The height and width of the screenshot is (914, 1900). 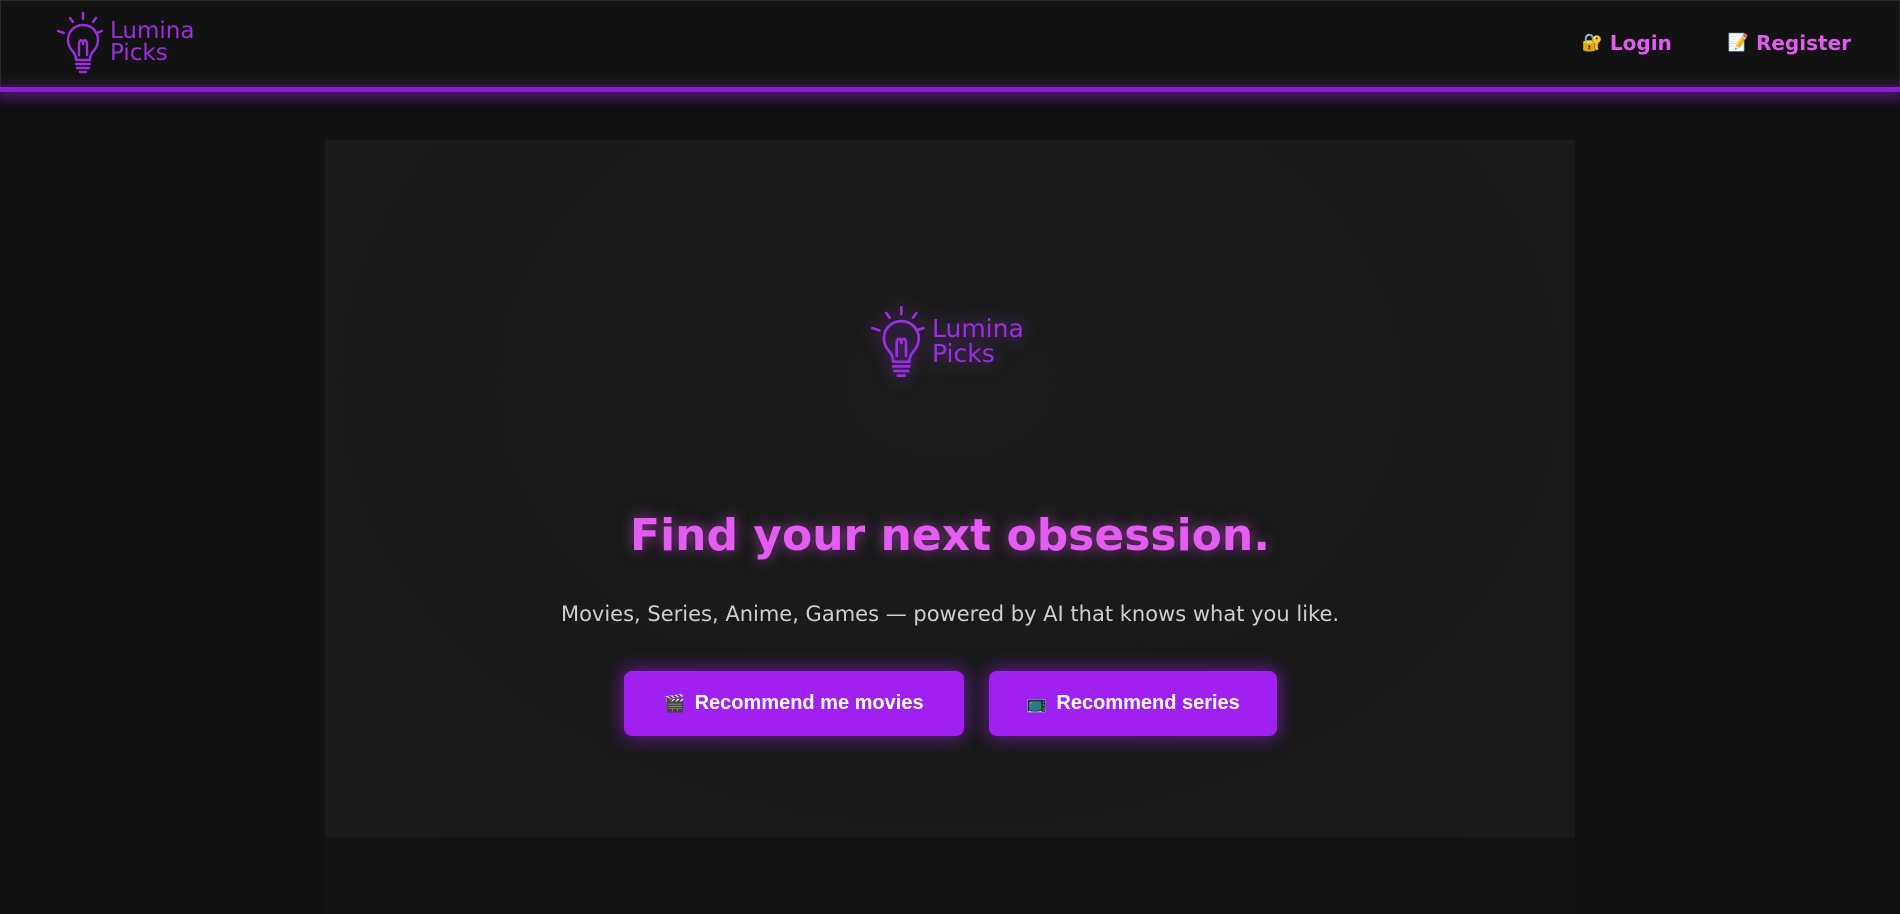 What do you see at coordinates (152, 31) in the screenshot?
I see `brand-line-1: Lumina` at bounding box center [152, 31].